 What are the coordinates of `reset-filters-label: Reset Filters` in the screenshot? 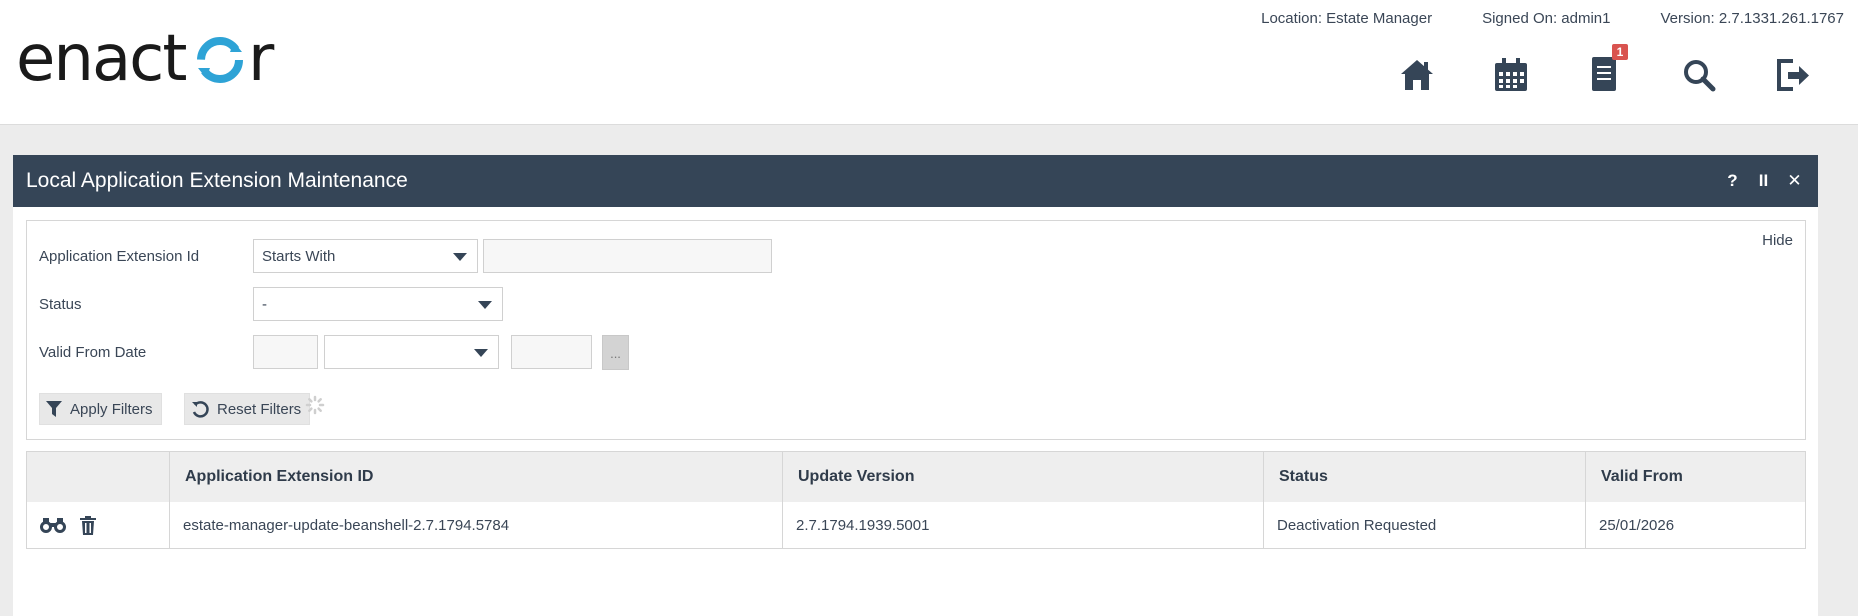 It's located at (259, 409).